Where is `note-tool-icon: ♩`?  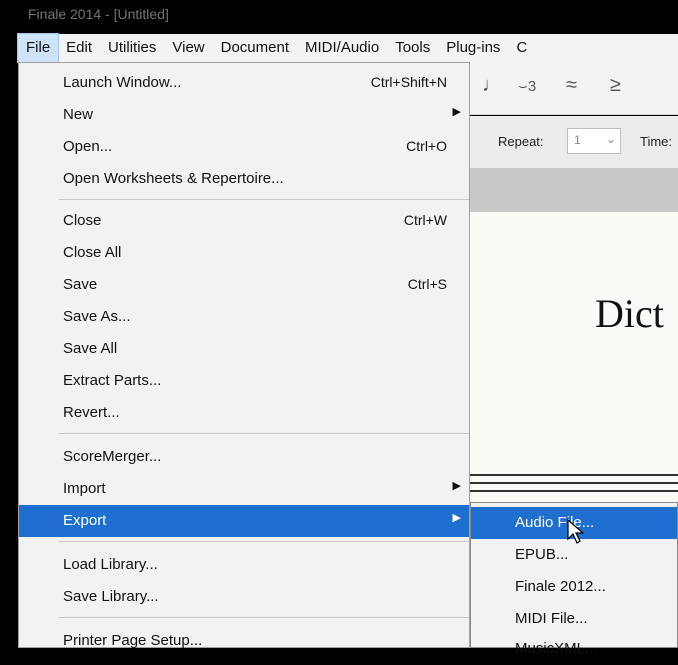
note-tool-icon: ♩ is located at coordinates (492, 85).